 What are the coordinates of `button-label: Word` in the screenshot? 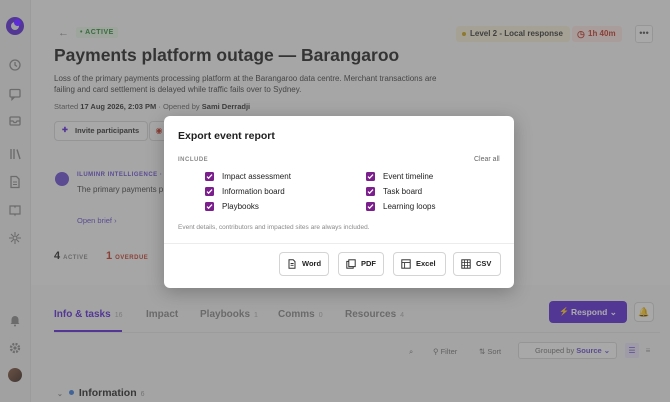 It's located at (312, 263).